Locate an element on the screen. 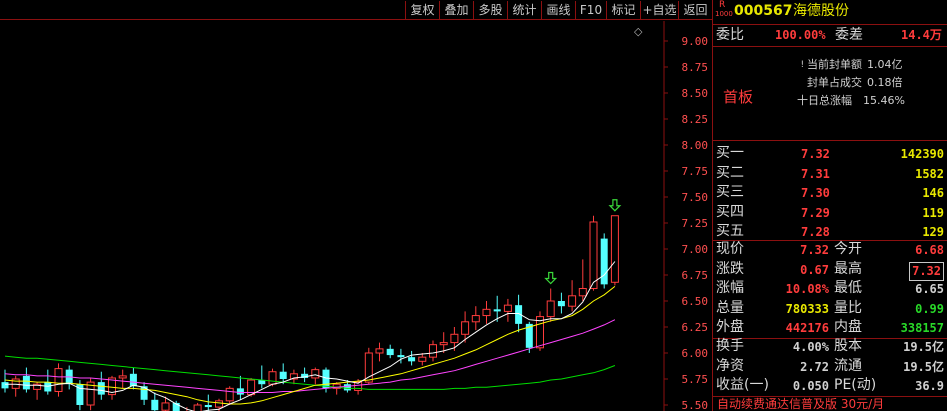 The width and height of the screenshot is (947, 411). toolbar-button-7: +自选 is located at coordinates (659, 10).